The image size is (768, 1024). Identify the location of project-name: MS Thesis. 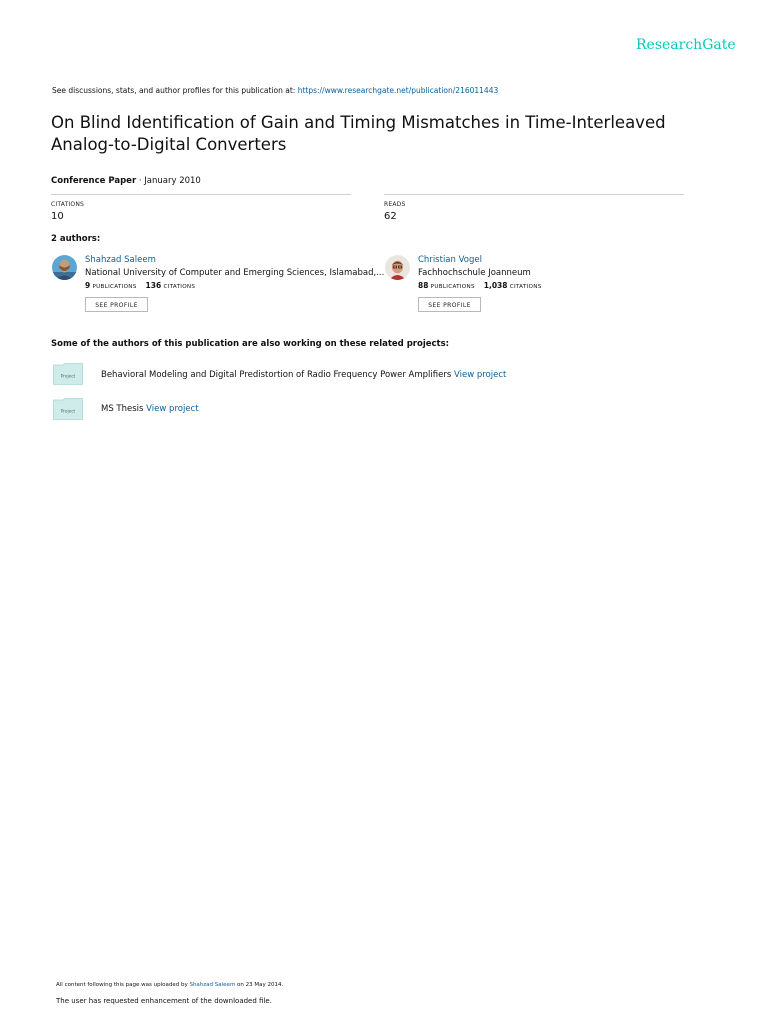
(122, 409).